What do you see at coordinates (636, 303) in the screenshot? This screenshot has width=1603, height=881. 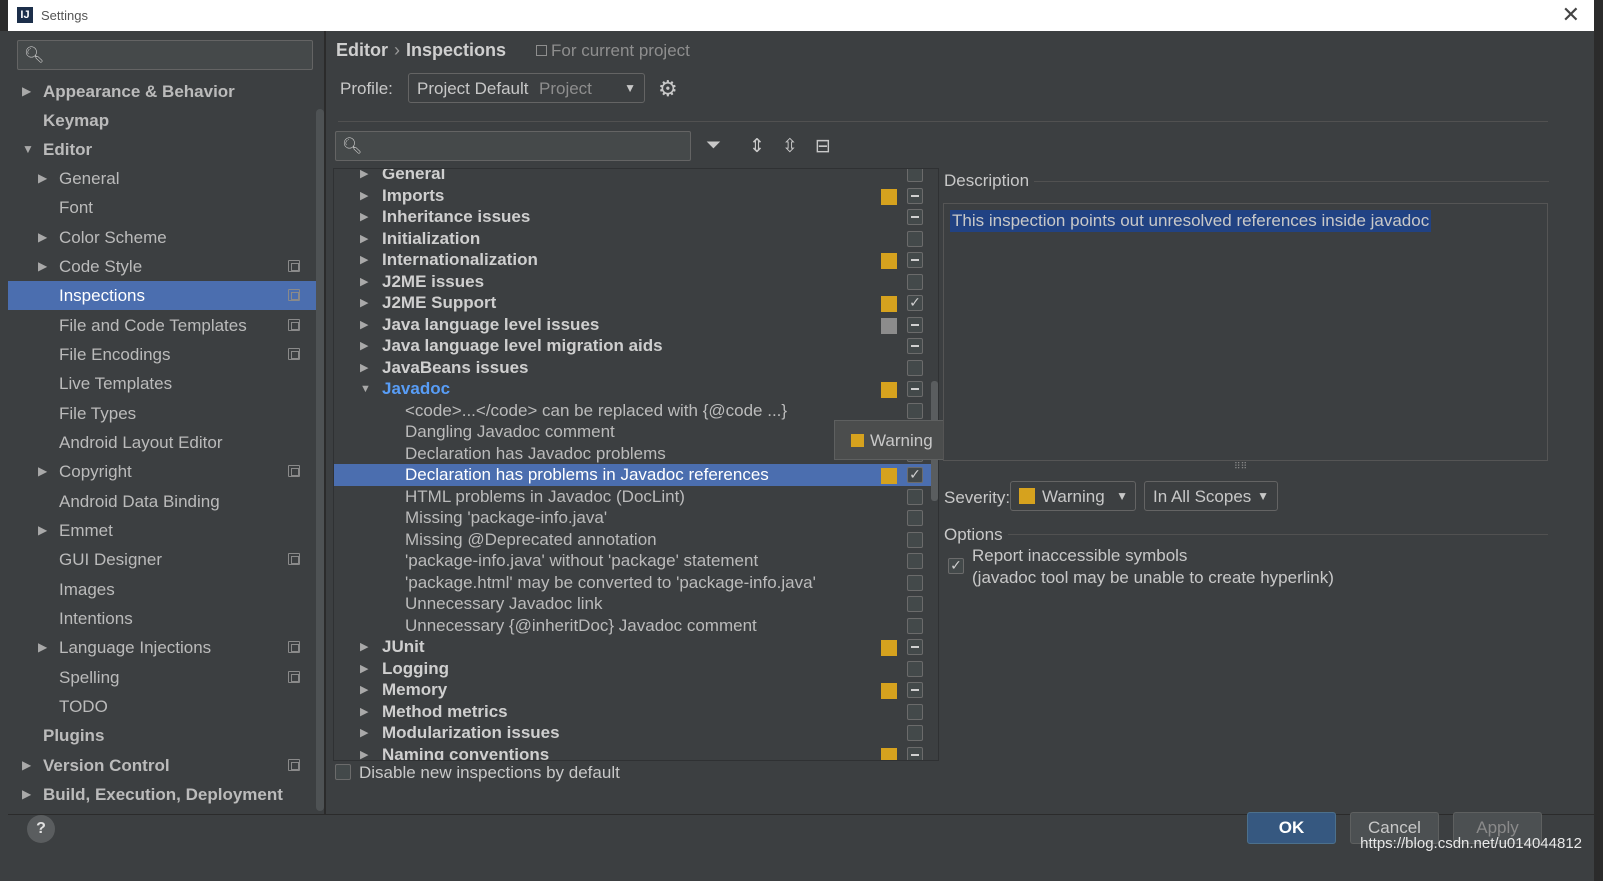 I see `inspection-group-row: ▶ J2ME Support ✓` at bounding box center [636, 303].